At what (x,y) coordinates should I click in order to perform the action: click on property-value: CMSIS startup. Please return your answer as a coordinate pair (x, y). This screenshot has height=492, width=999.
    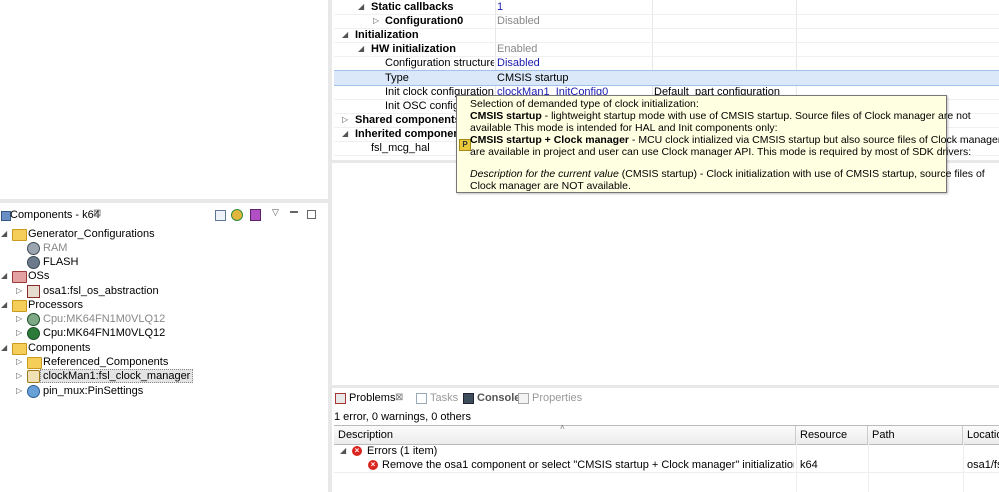
    Looking at the image, I should click on (574, 78).